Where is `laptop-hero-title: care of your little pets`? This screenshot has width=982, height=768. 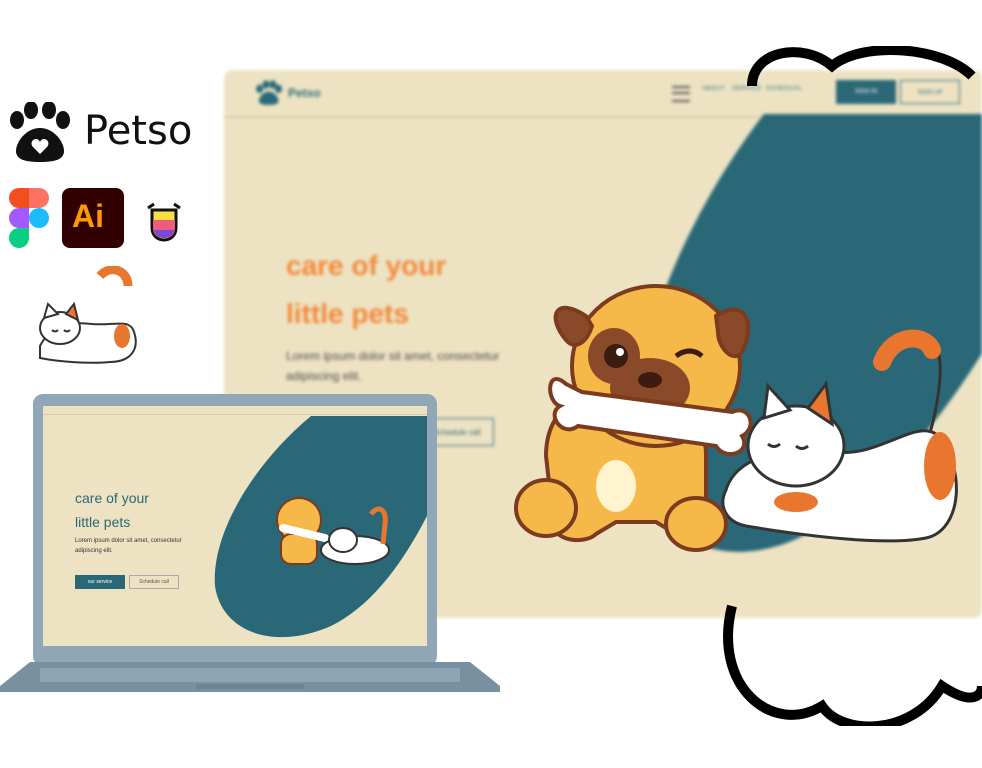
laptop-hero-title: care of your little pets is located at coordinates (112, 510).